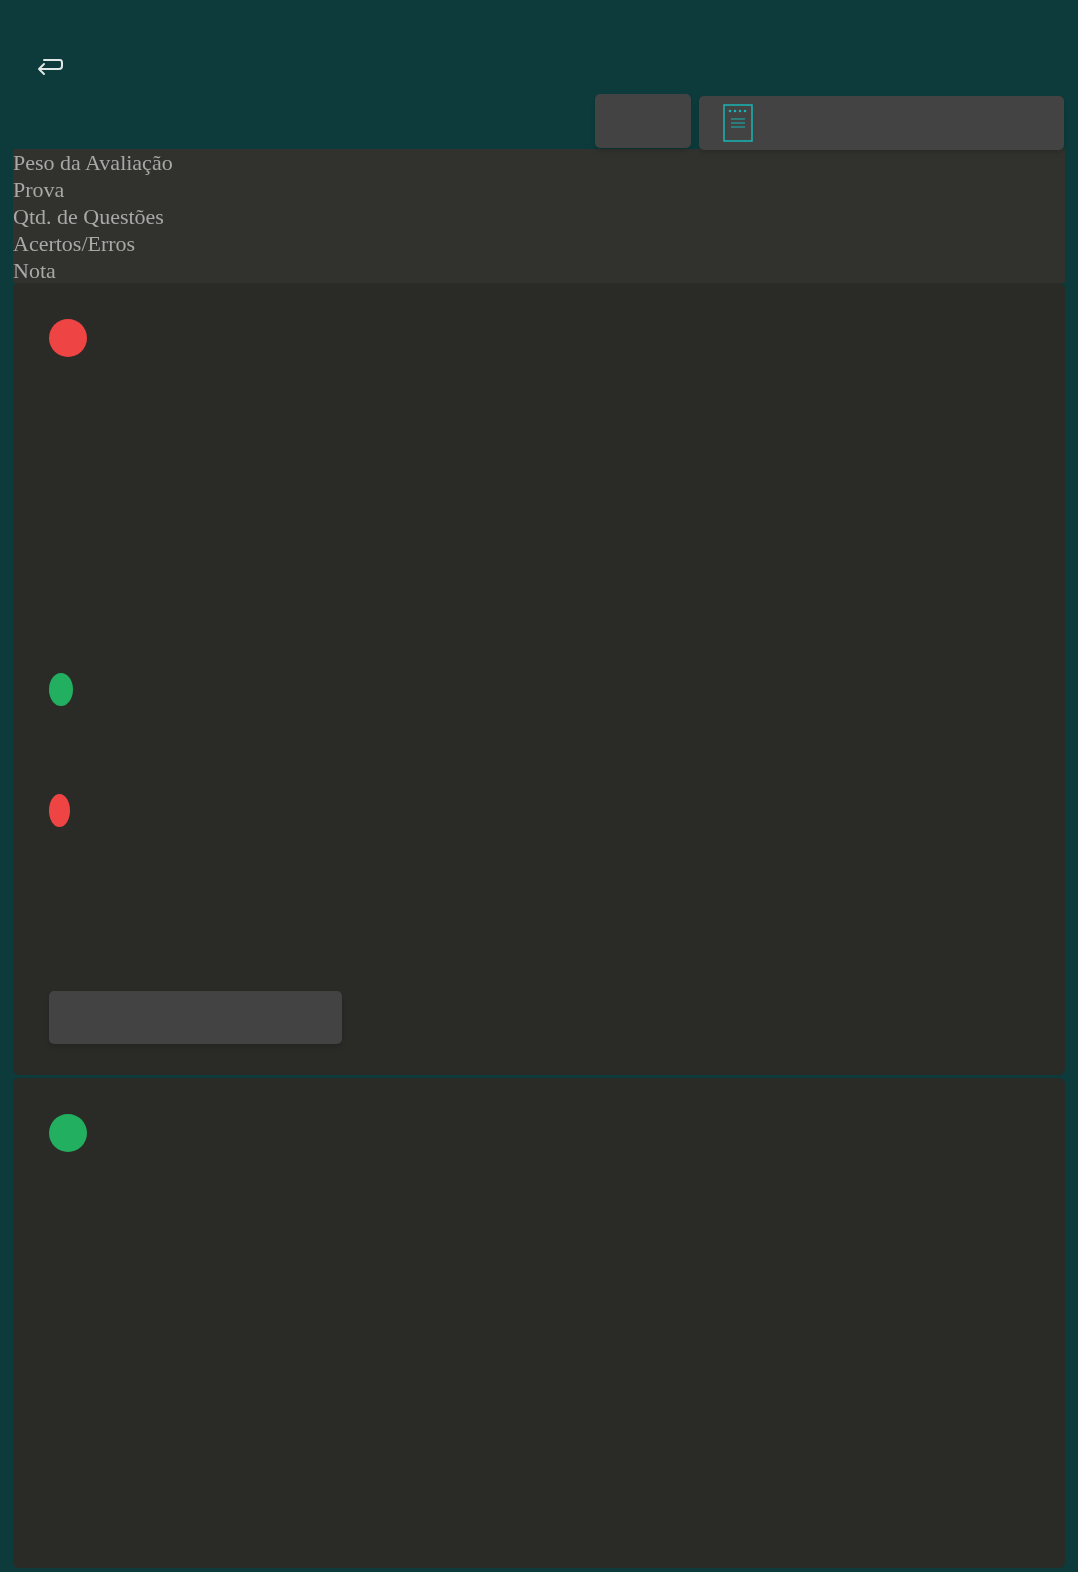  What do you see at coordinates (195, 1017) in the screenshot?
I see `action-button` at bounding box center [195, 1017].